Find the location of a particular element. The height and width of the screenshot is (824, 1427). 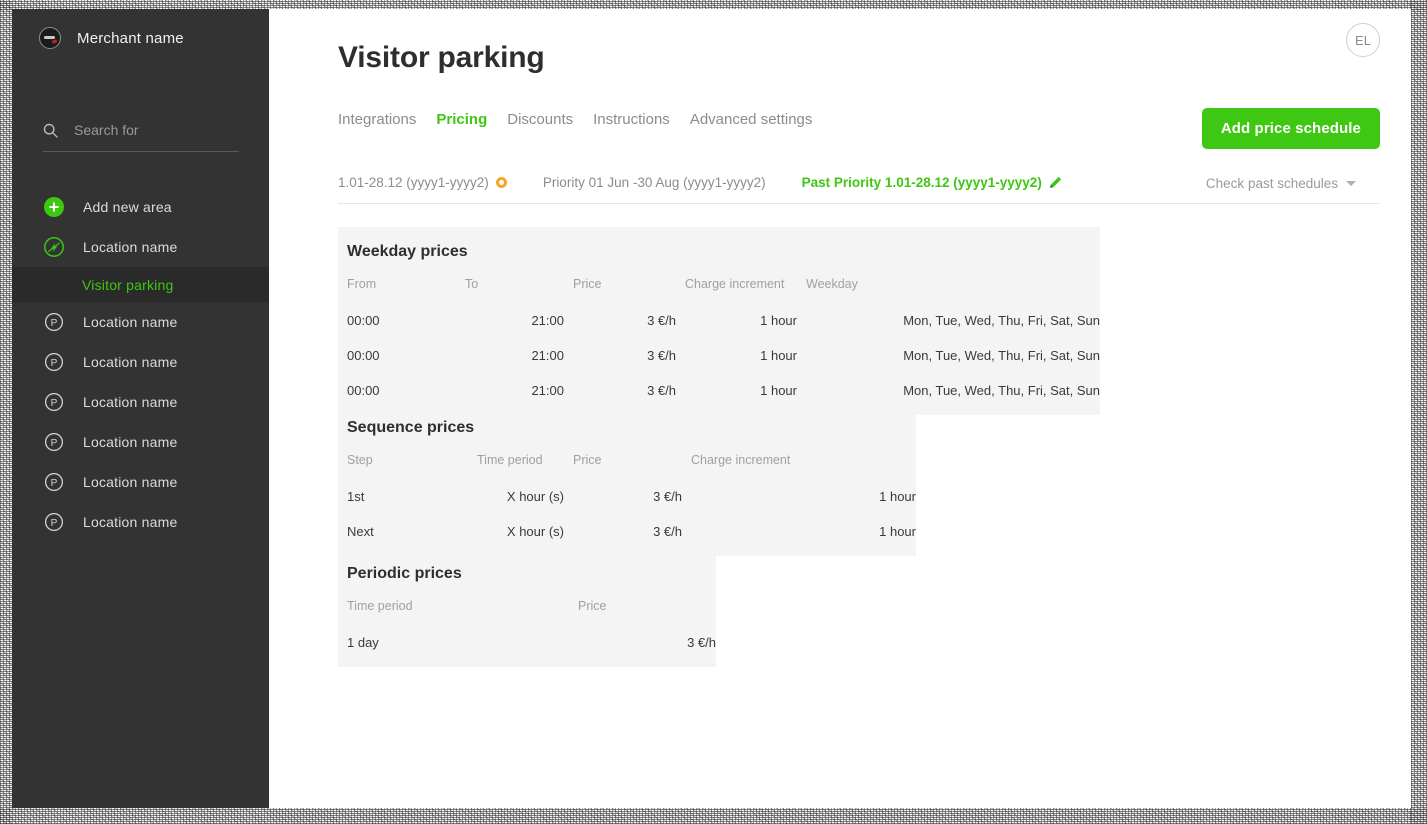

sidebar-item-add-new-area: Add new area is located at coordinates (140, 207).